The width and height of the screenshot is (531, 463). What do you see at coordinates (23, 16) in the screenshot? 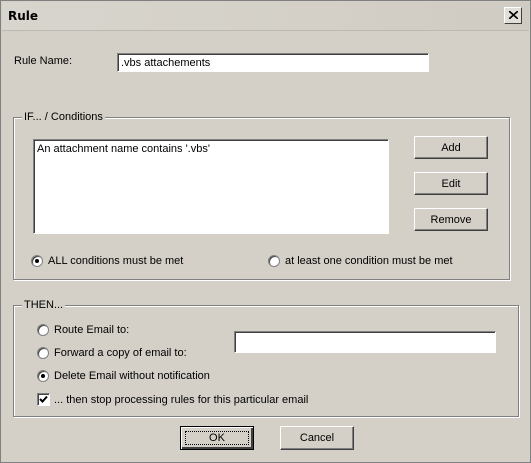
I see `dialog-title: Rule` at bounding box center [23, 16].